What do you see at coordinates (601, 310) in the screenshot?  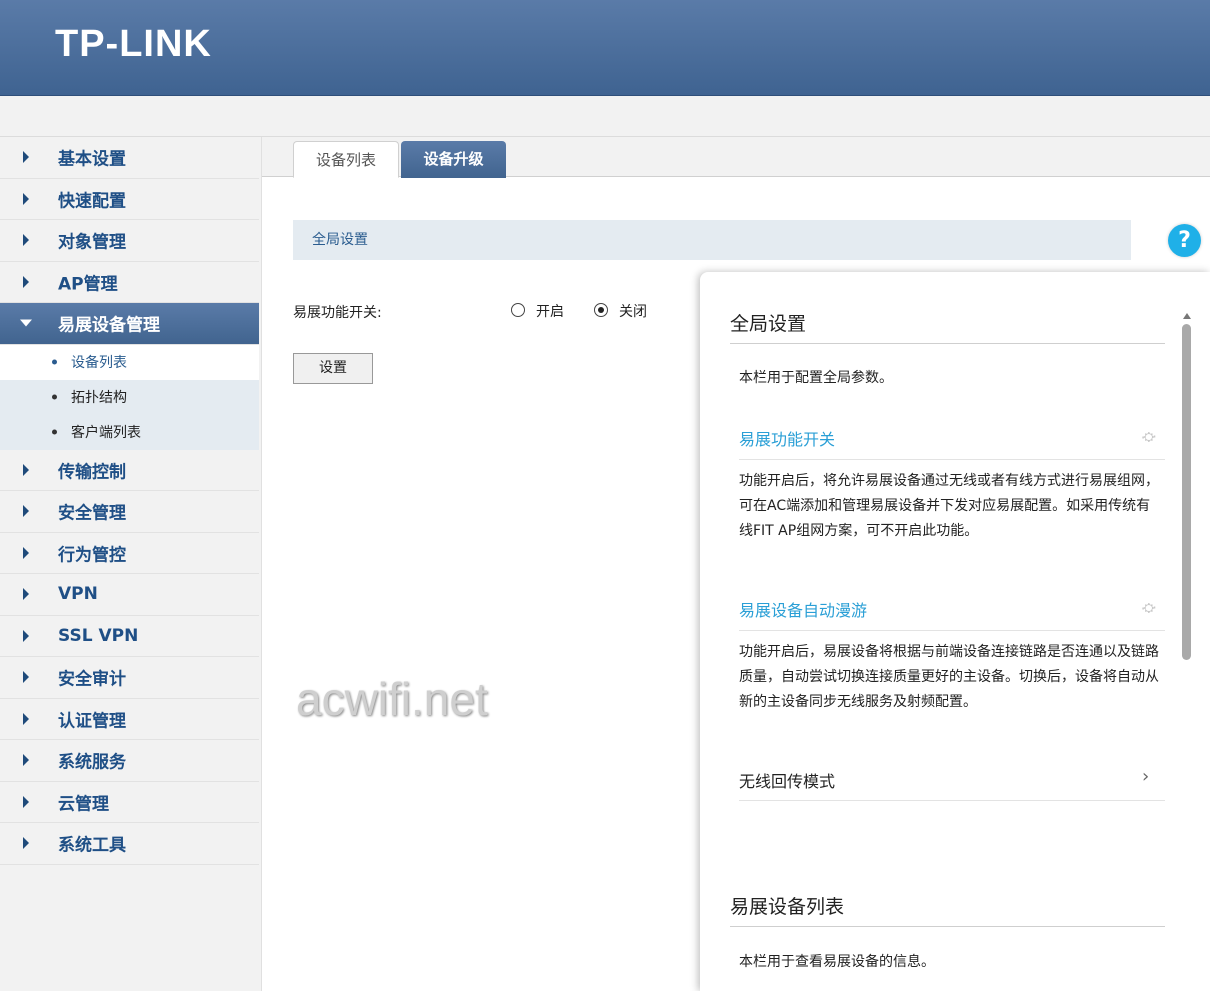 I see `radio-disable` at bounding box center [601, 310].